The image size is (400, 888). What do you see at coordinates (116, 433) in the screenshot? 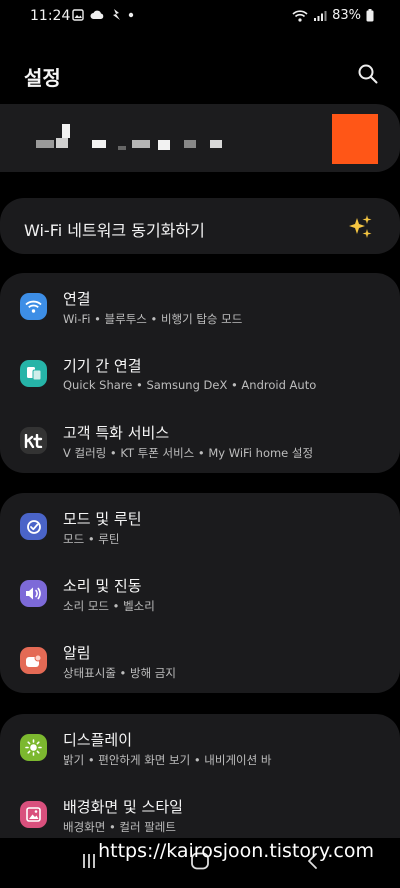
I see `item-title: 고객 특화 서비스` at bounding box center [116, 433].